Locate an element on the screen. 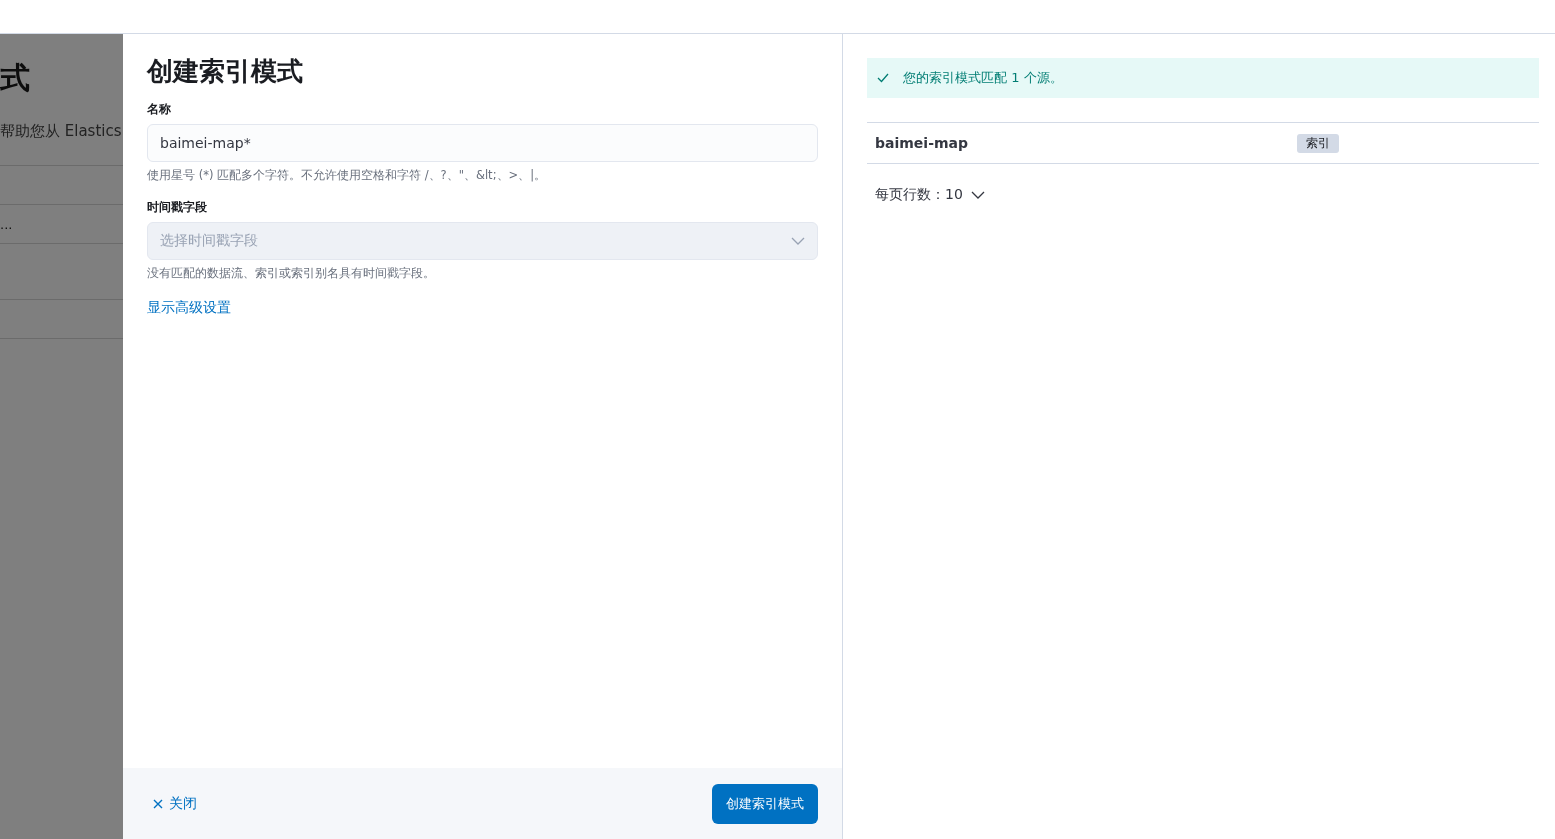  flyout-title: 创建索引模式 is located at coordinates (225, 71).